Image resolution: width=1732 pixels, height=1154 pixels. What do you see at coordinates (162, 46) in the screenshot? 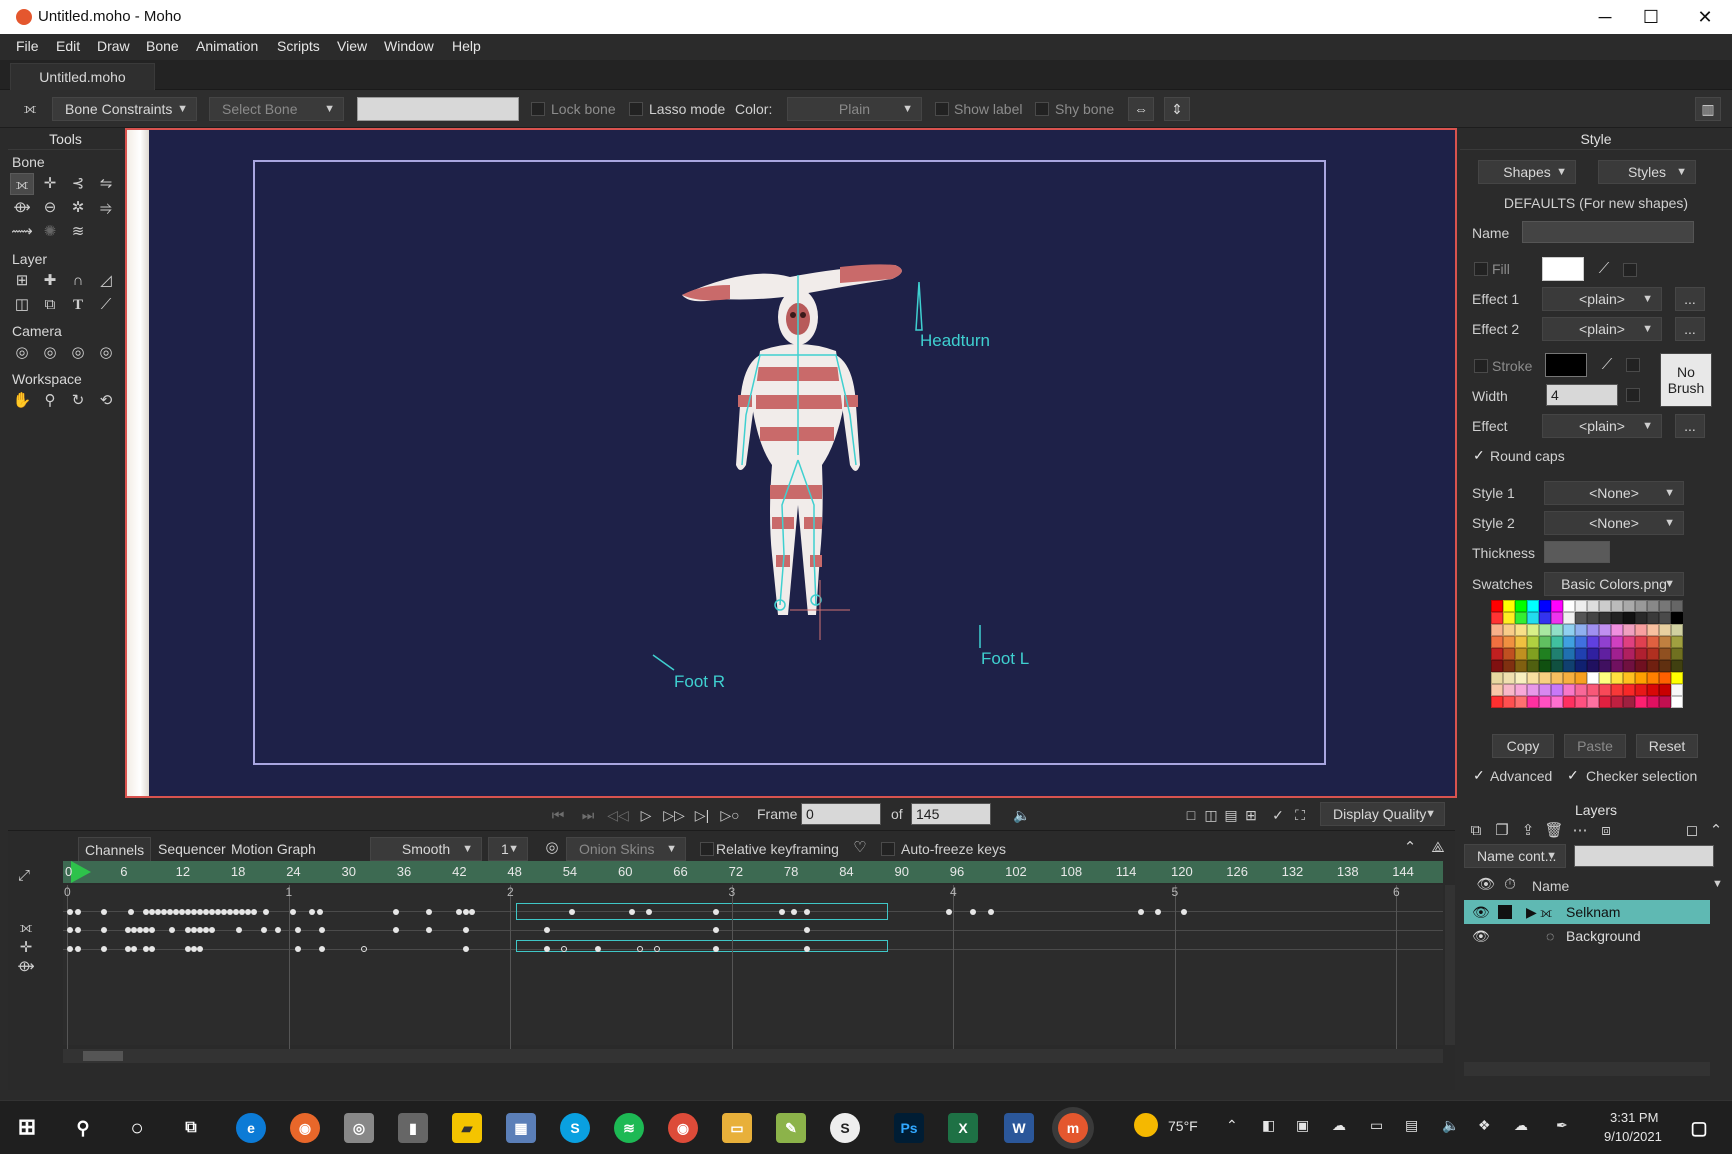
I see `menu-bone: Bone` at bounding box center [162, 46].